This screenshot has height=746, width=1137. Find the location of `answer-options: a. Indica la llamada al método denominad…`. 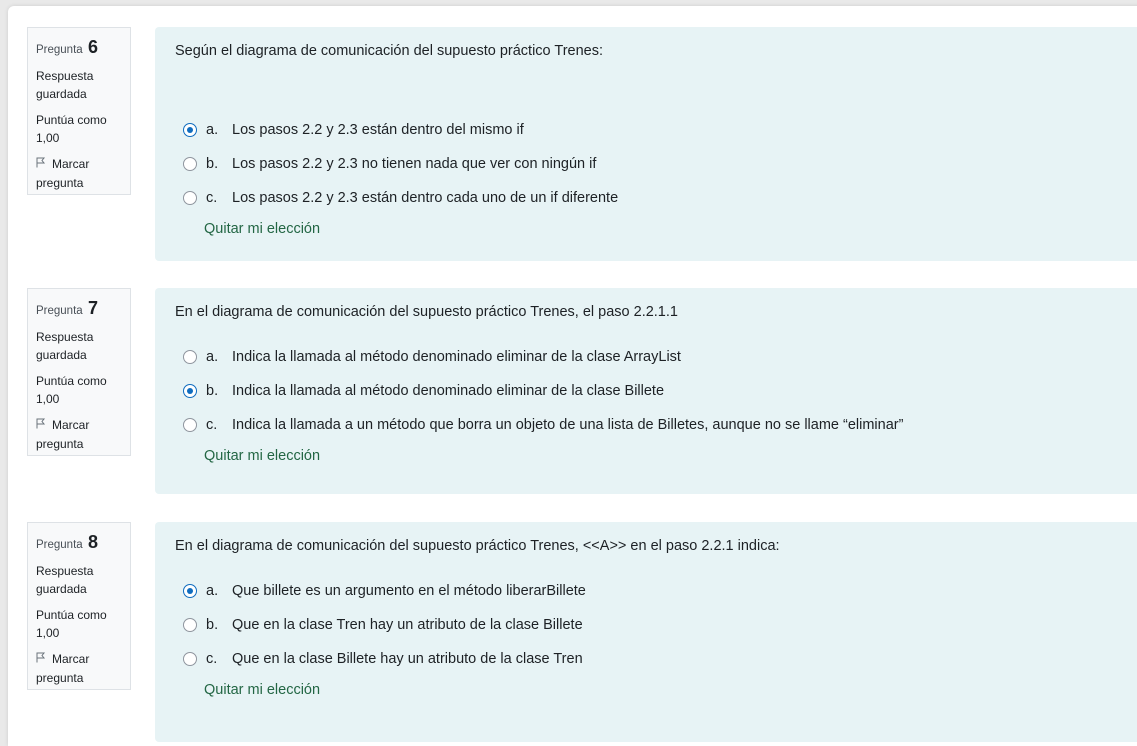

answer-options: a. Indica la llamada al método denominad… is located at coordinates (652, 391).